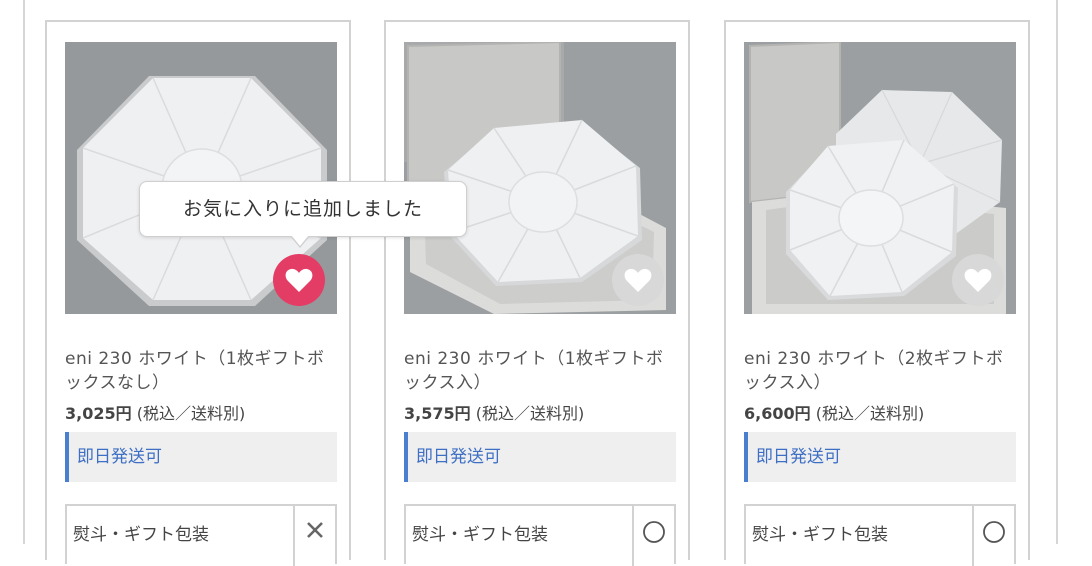 Image resolution: width=1092 pixels, height=566 pixels. What do you see at coordinates (24, 272) in the screenshot?
I see `page-frame-left` at bounding box center [24, 272].